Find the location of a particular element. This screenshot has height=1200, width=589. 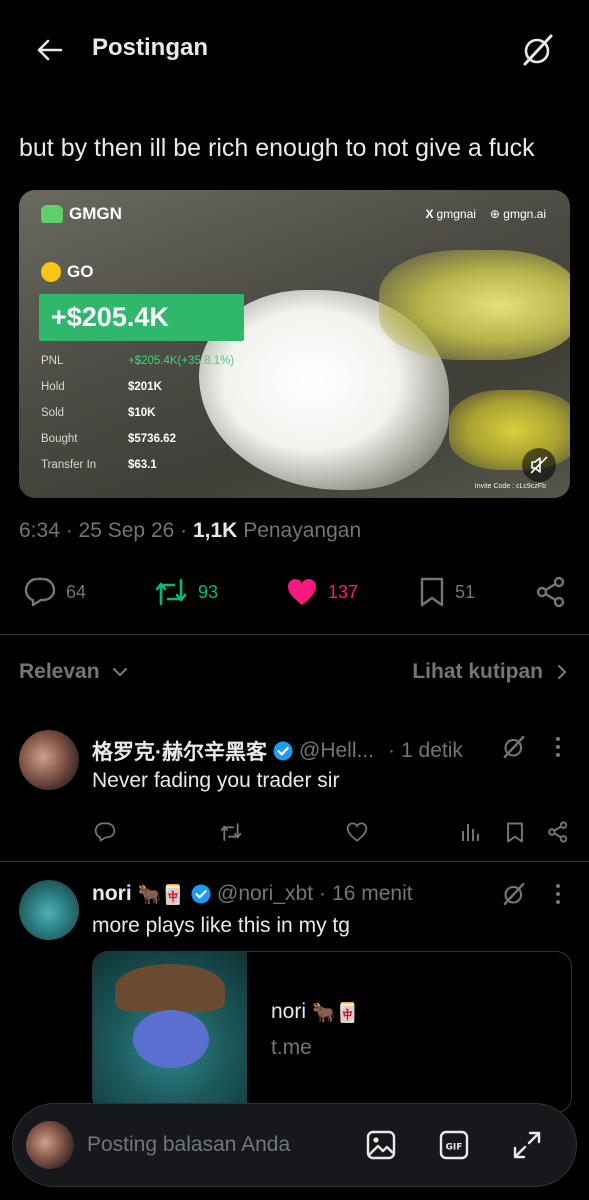

media-link-site: gmgn.ai is located at coordinates (524, 214).